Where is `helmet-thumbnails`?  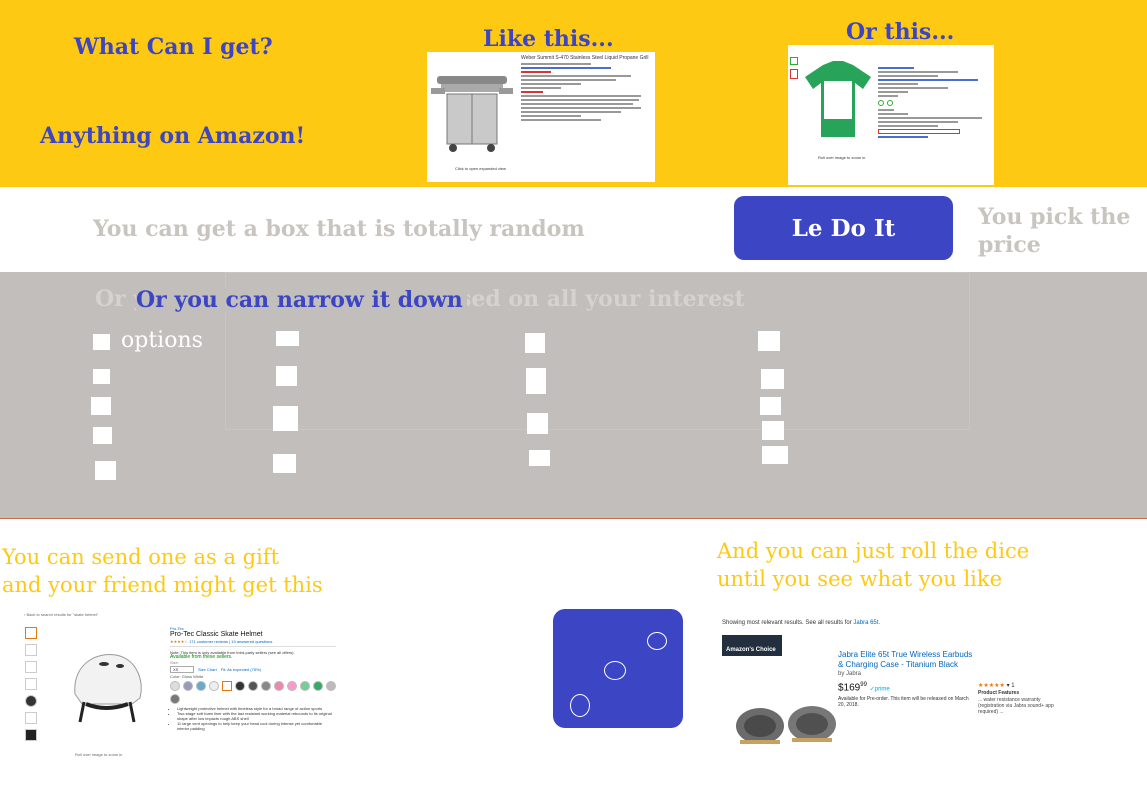 helmet-thumbnails is located at coordinates (31, 695).